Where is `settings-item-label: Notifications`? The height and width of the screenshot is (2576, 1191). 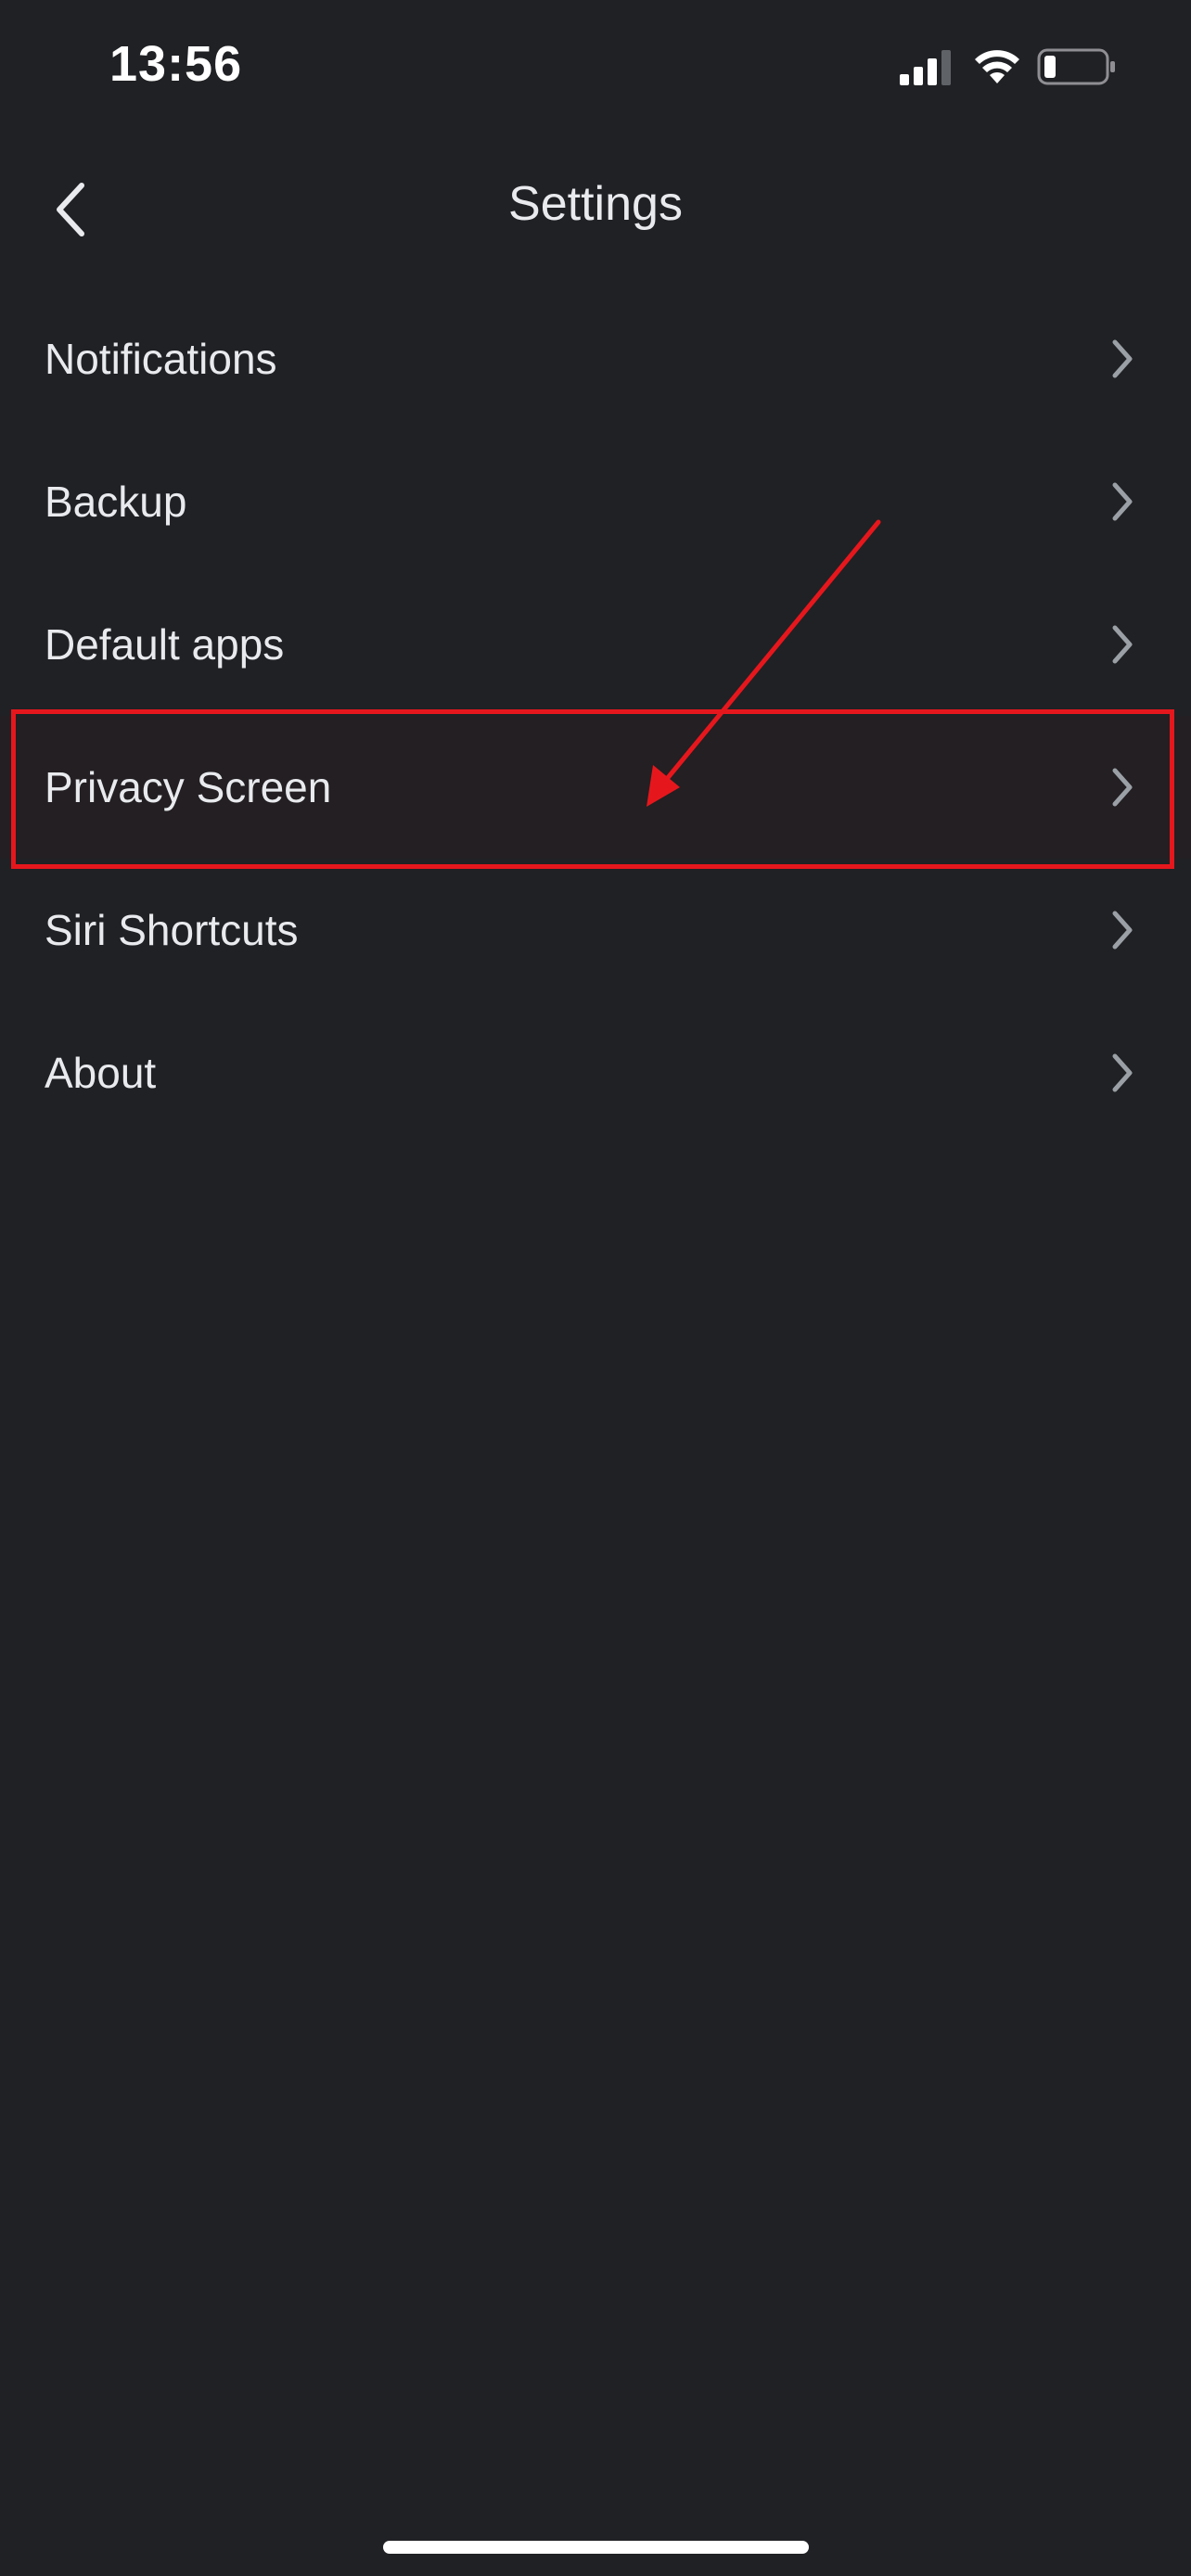
settings-item-label: Notifications is located at coordinates (161, 359).